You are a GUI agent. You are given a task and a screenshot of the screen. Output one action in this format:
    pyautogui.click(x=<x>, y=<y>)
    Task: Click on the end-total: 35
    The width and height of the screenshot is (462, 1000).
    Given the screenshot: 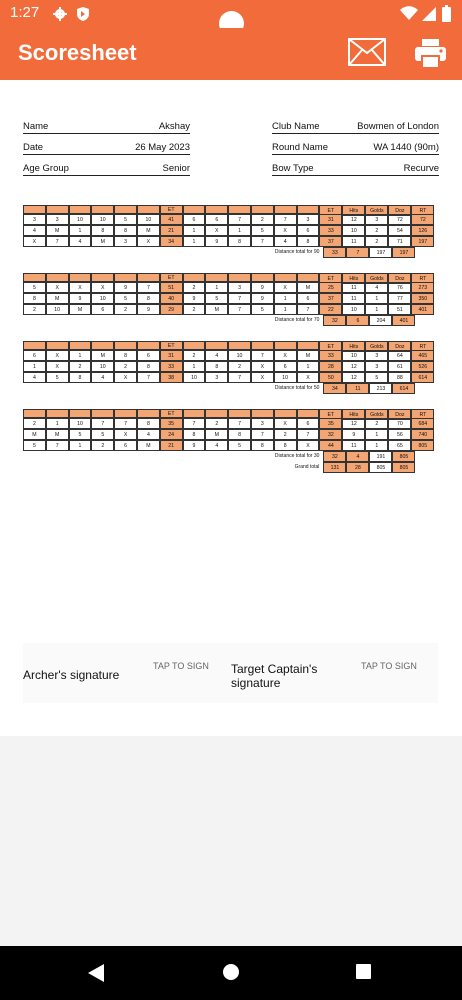 What is the action you would take?
    pyautogui.click(x=331, y=423)
    